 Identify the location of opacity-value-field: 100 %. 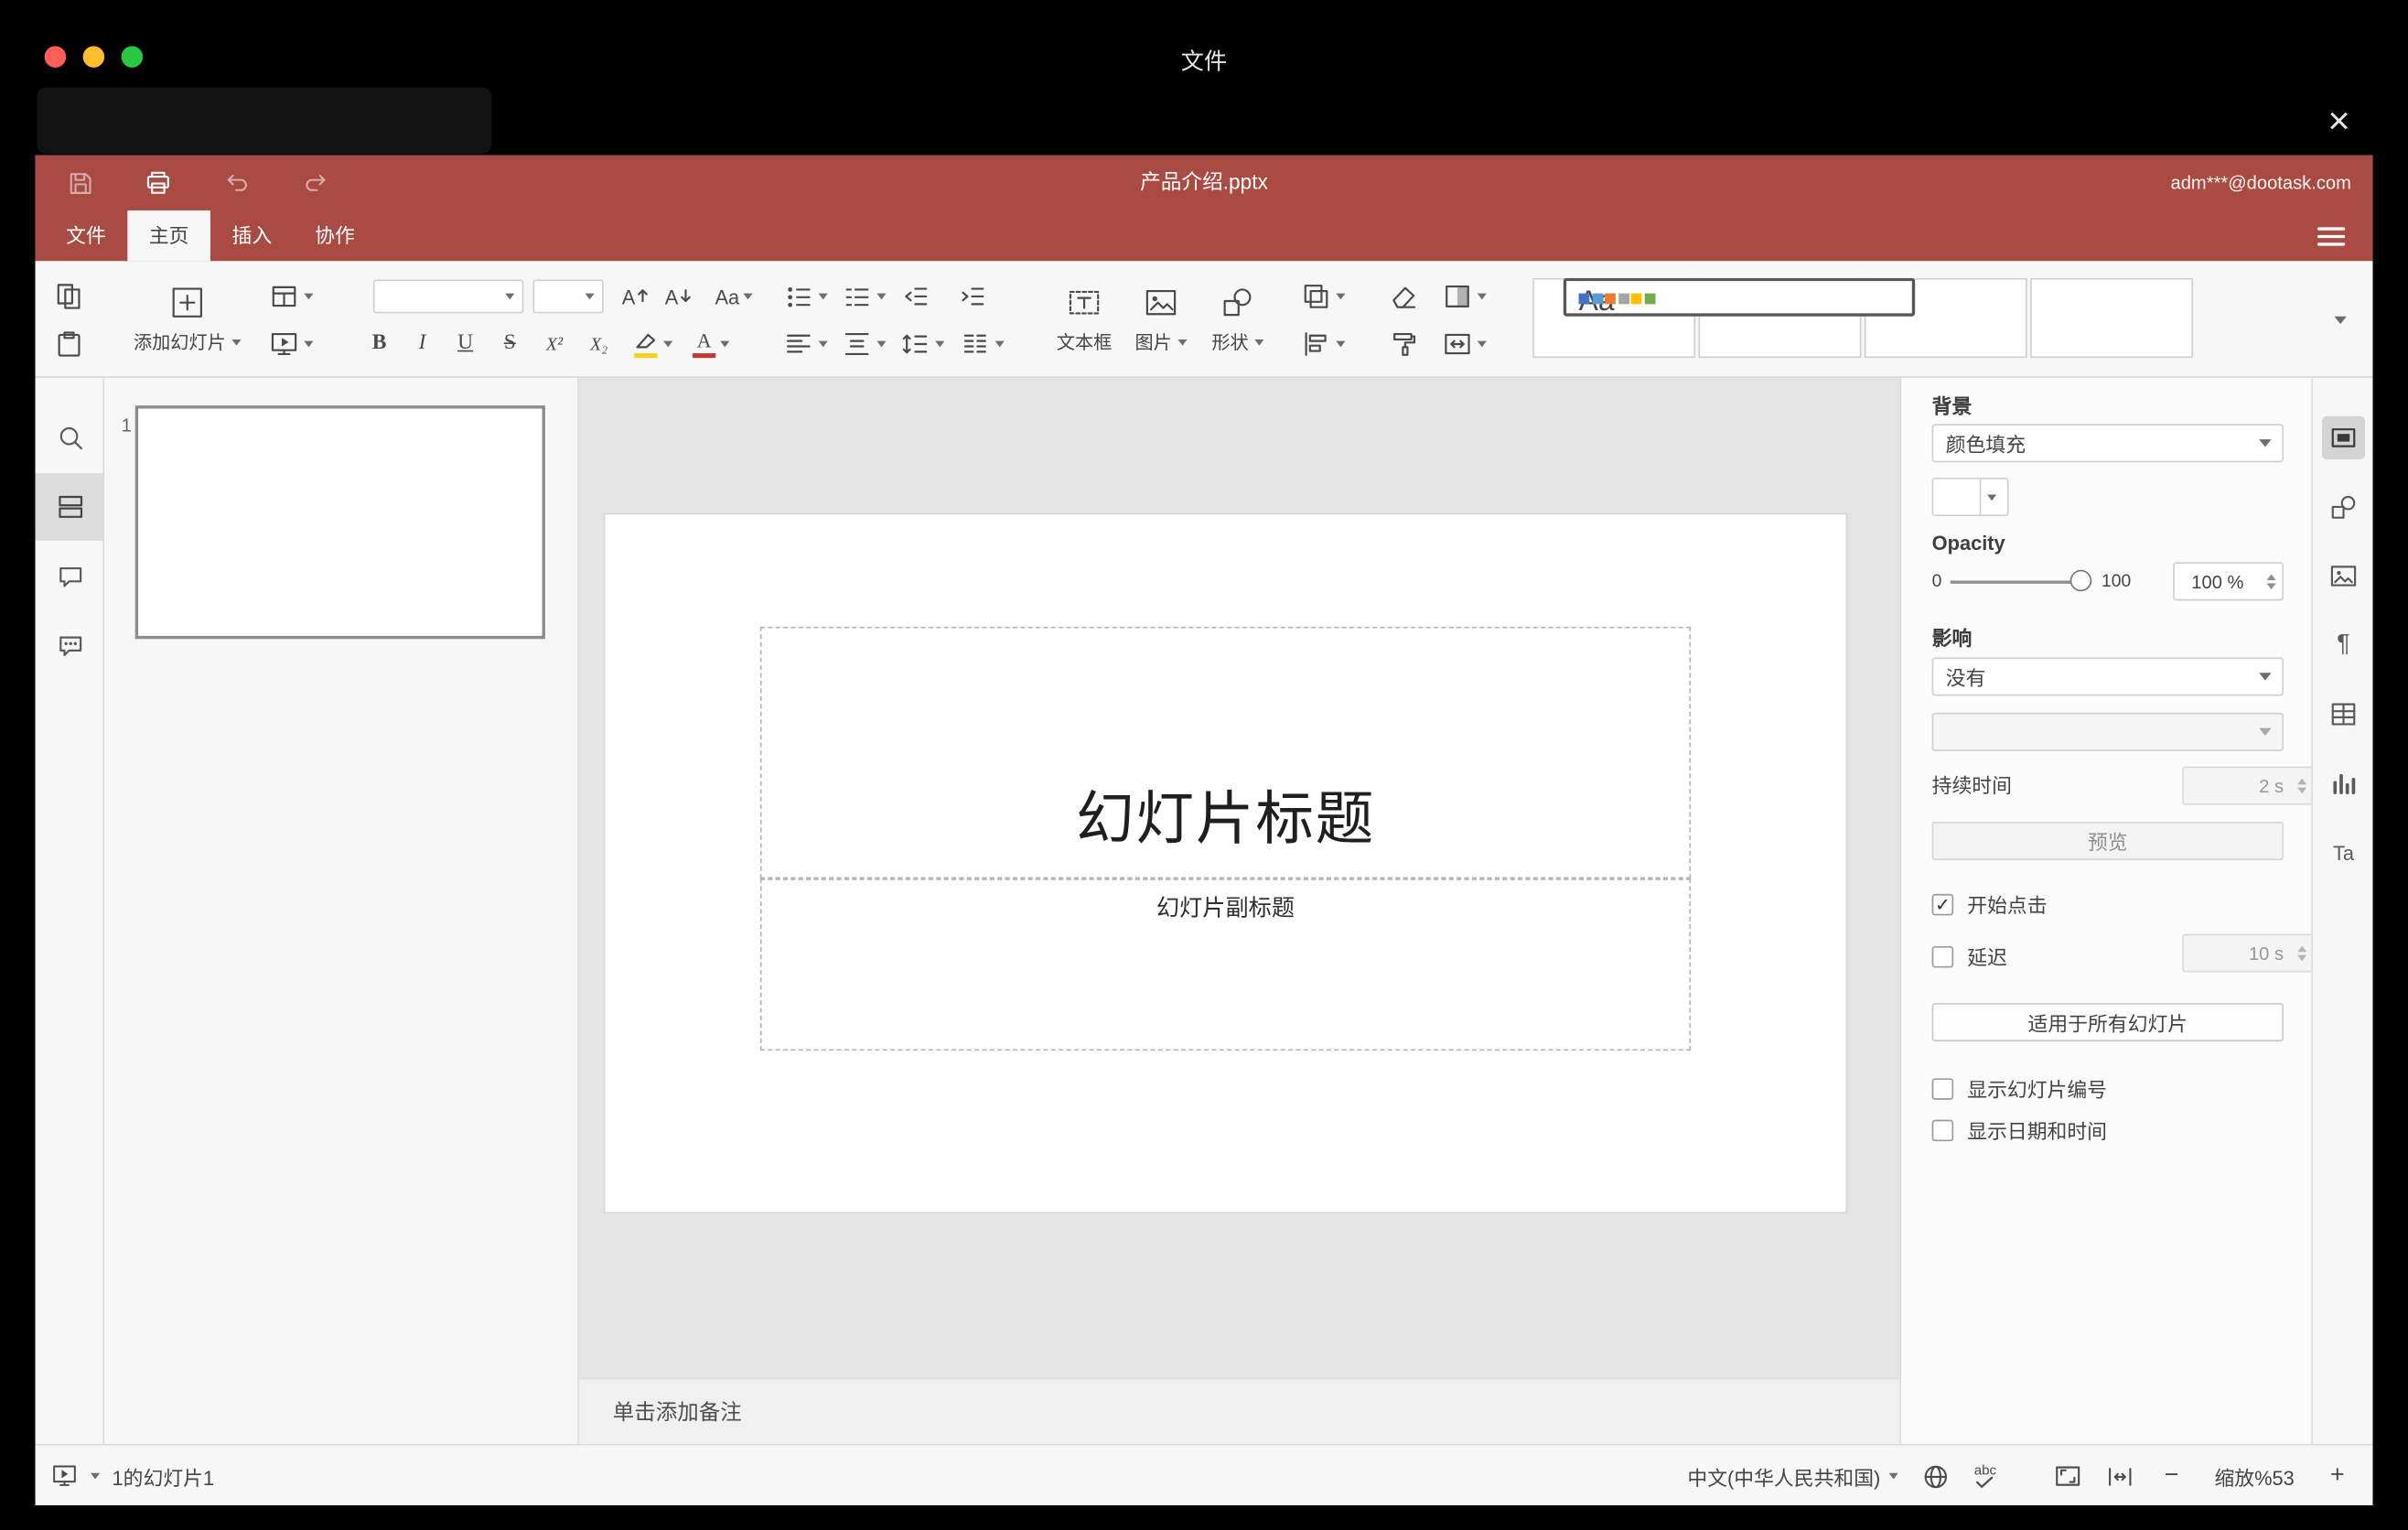
(2228, 581).